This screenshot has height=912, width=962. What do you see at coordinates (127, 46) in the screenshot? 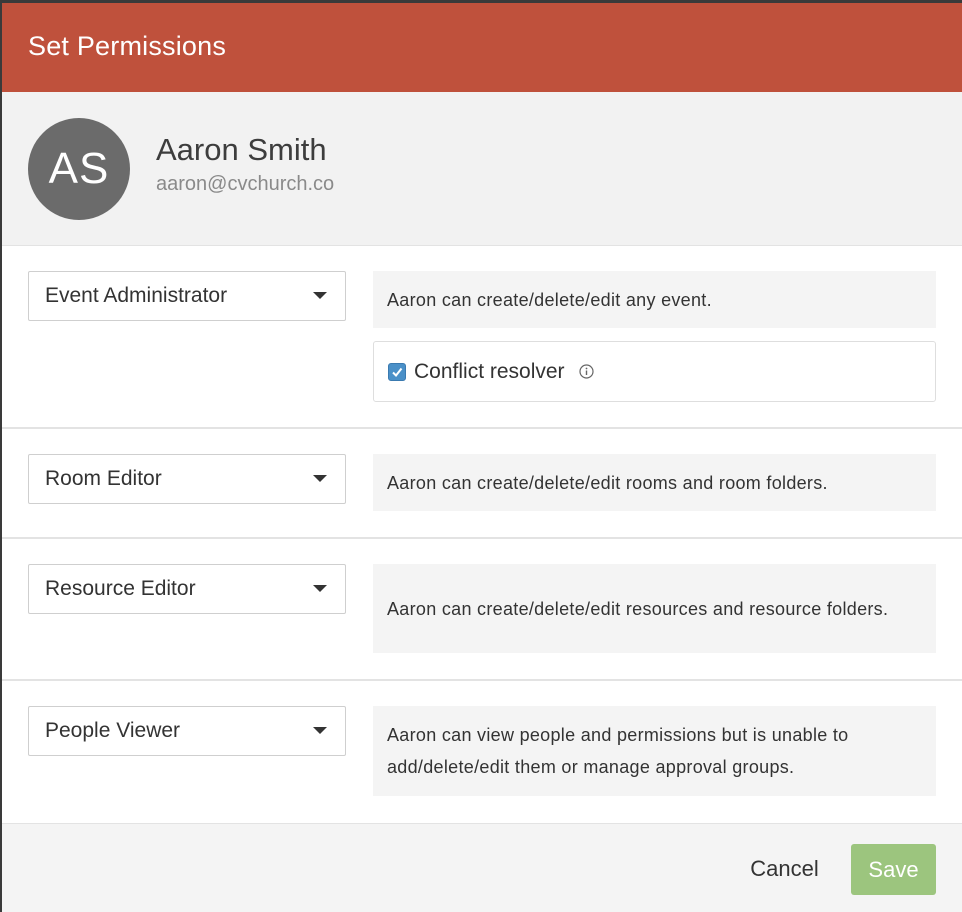
I see `modal-title: Set Permissions` at bounding box center [127, 46].